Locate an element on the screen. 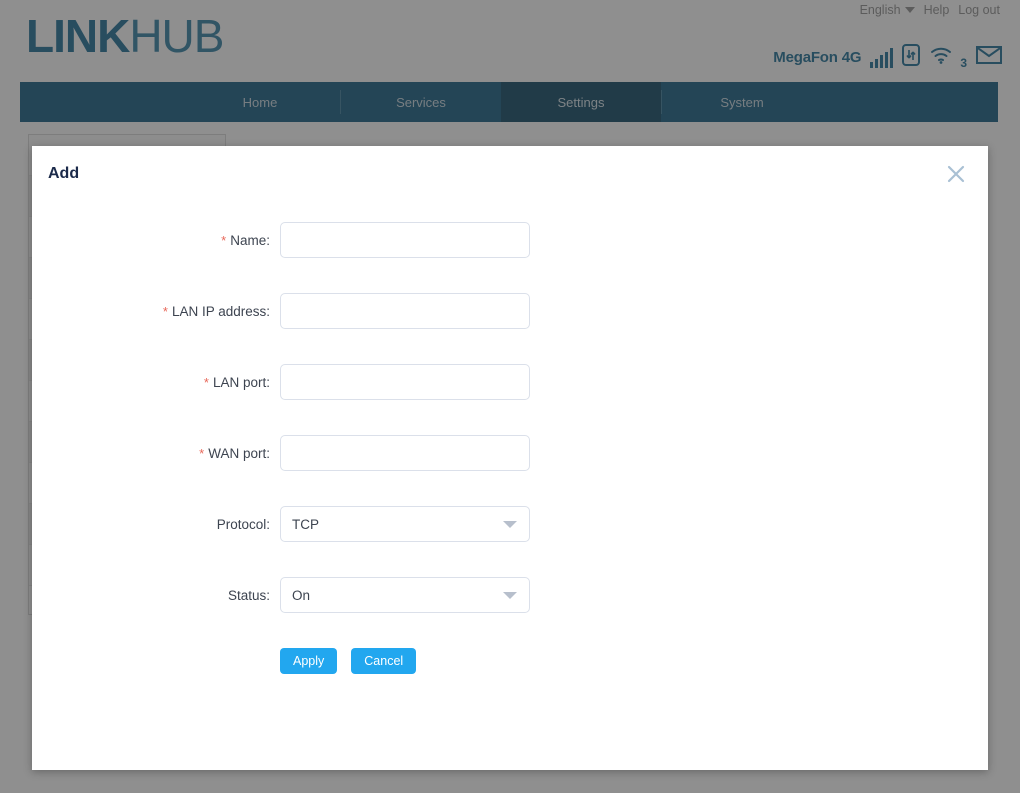  dialog-actions: Apply Cancel is located at coordinates (634, 661).